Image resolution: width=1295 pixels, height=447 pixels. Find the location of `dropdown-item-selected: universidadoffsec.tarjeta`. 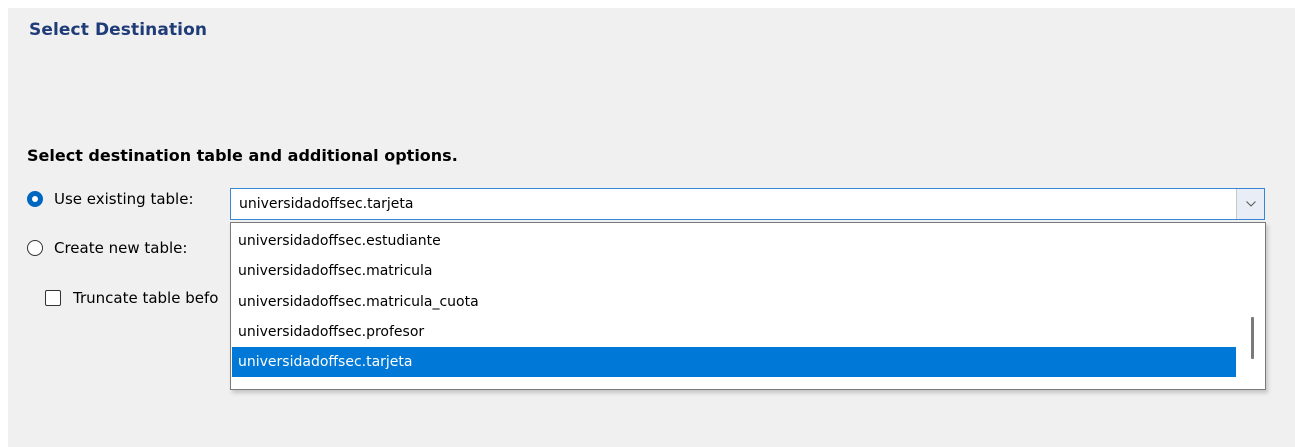

dropdown-item-selected: universidadoffsec.tarjeta is located at coordinates (734, 362).